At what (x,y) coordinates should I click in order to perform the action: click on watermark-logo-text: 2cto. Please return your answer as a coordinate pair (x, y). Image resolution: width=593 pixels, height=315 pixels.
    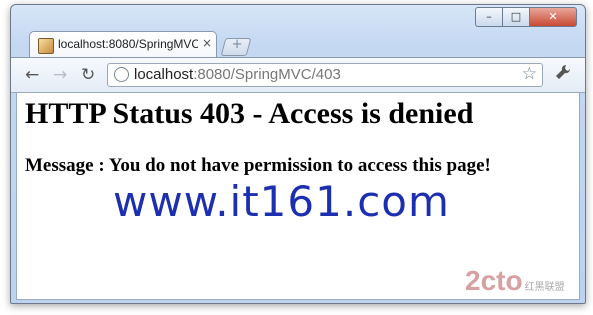
    Looking at the image, I should click on (494, 280).